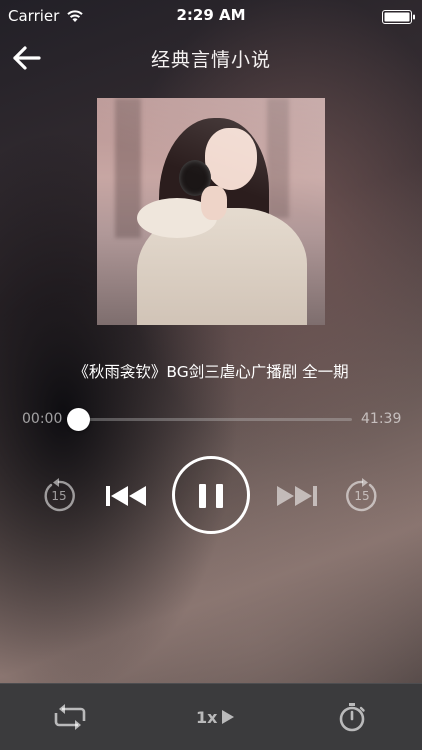 Image resolution: width=422 pixels, height=750 pixels. I want to click on previous-track-button, so click(126, 496).